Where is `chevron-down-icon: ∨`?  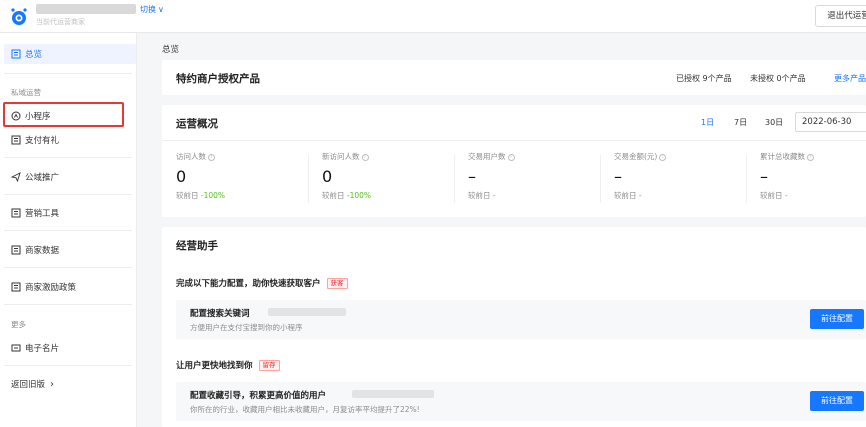
chevron-down-icon: ∨ is located at coordinates (161, 9).